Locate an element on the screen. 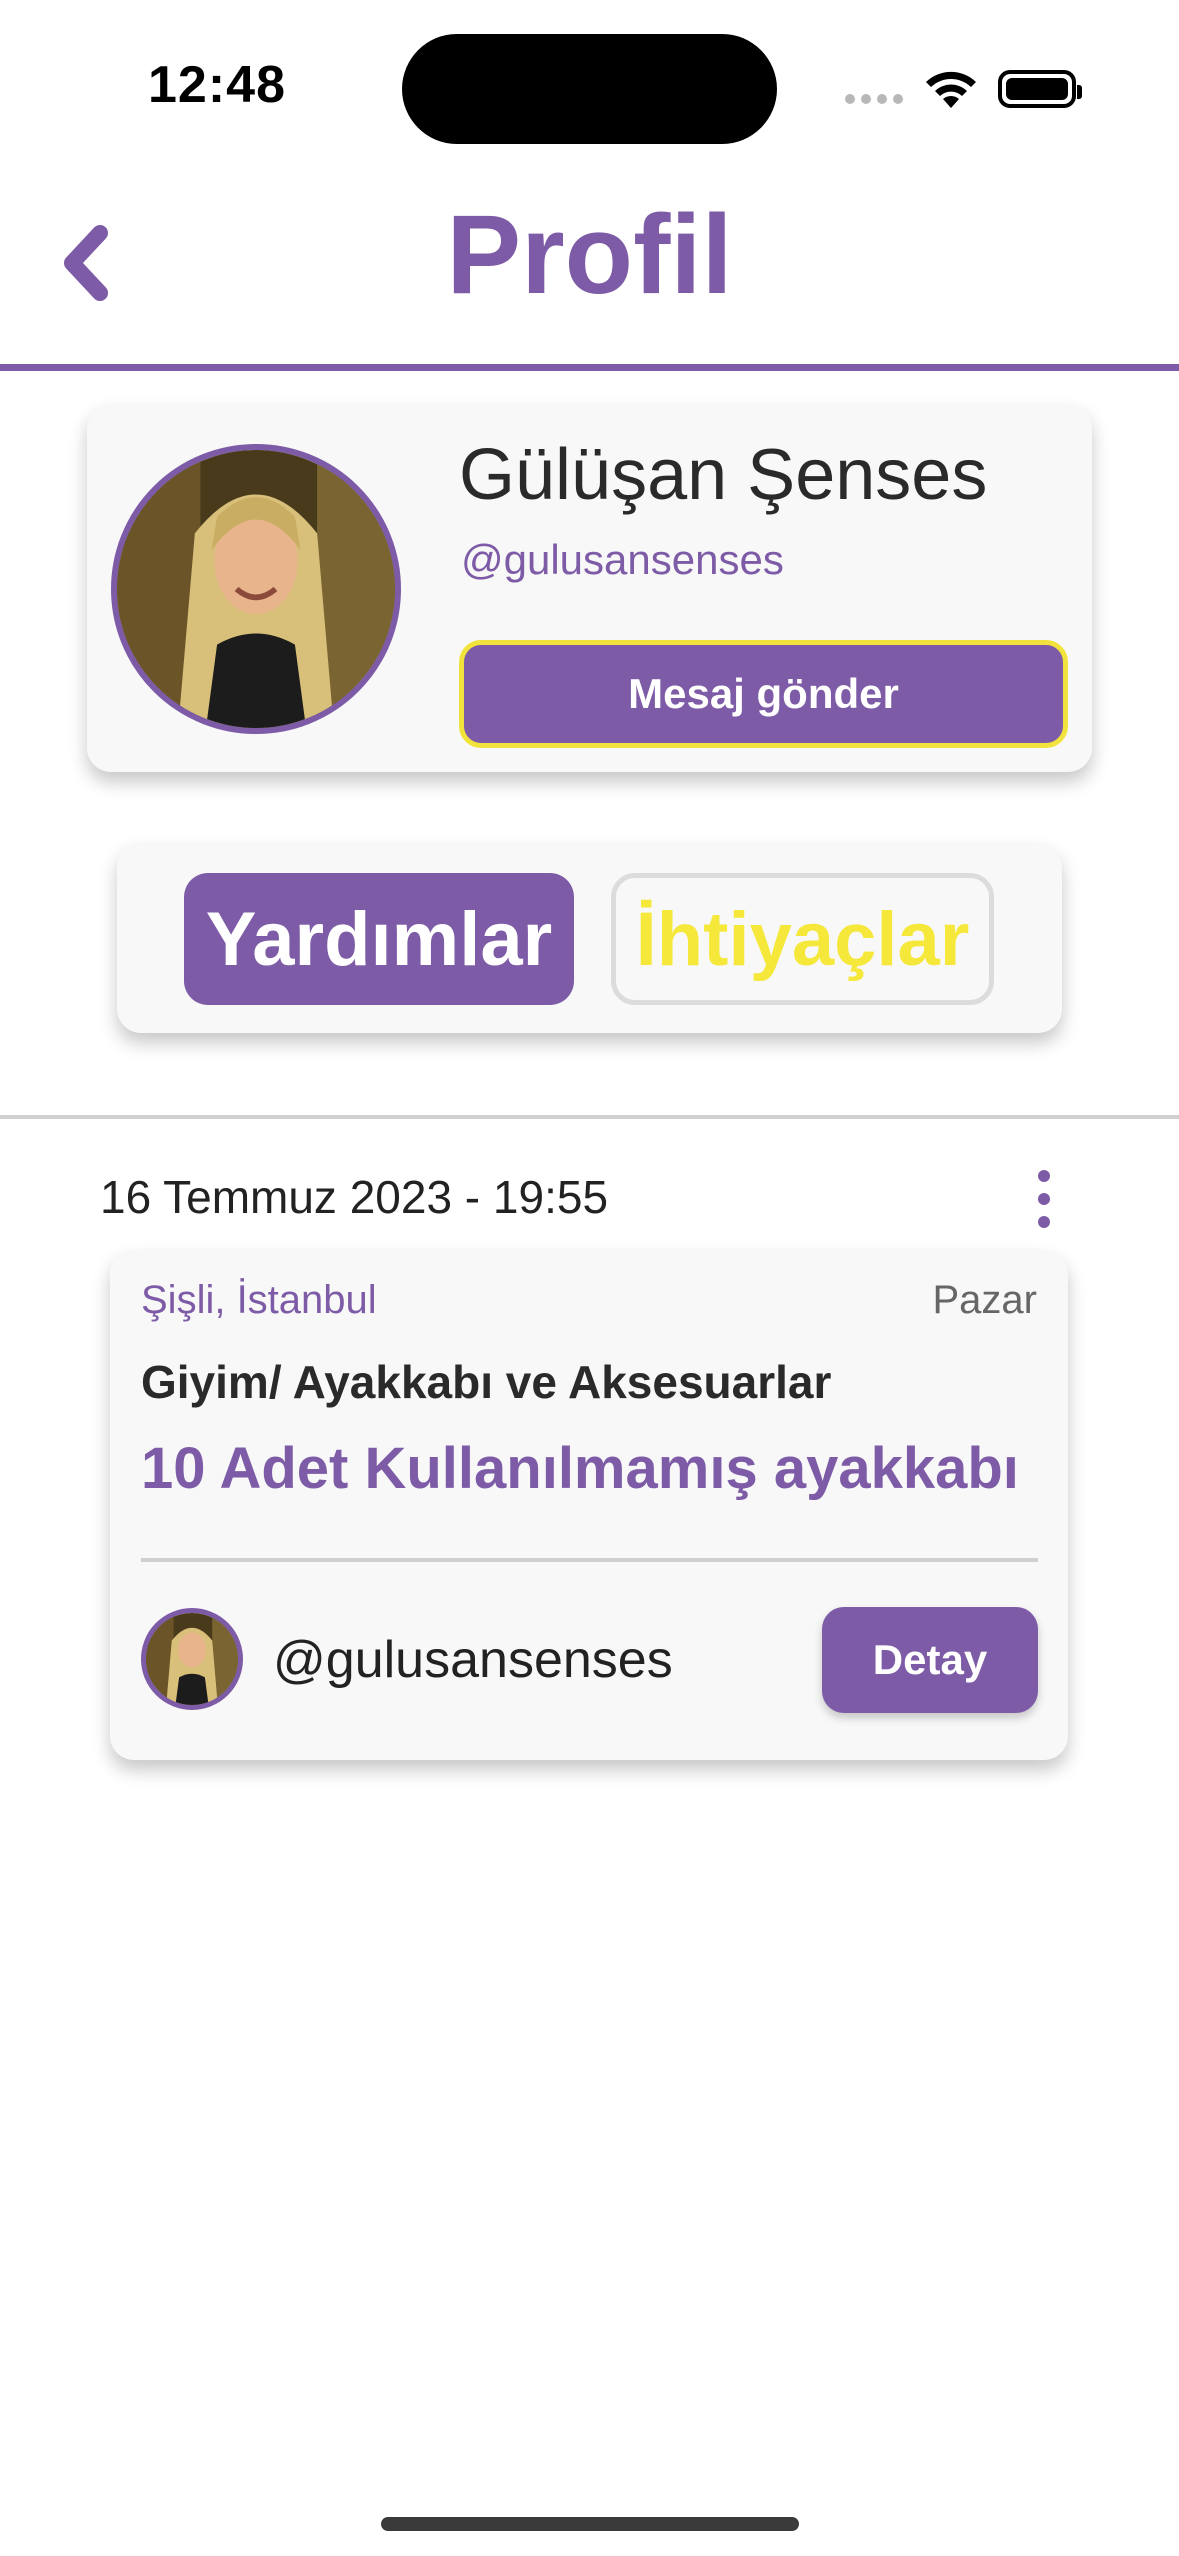 This screenshot has height=2556, width=1179. page-title: Profil is located at coordinates (589, 254).